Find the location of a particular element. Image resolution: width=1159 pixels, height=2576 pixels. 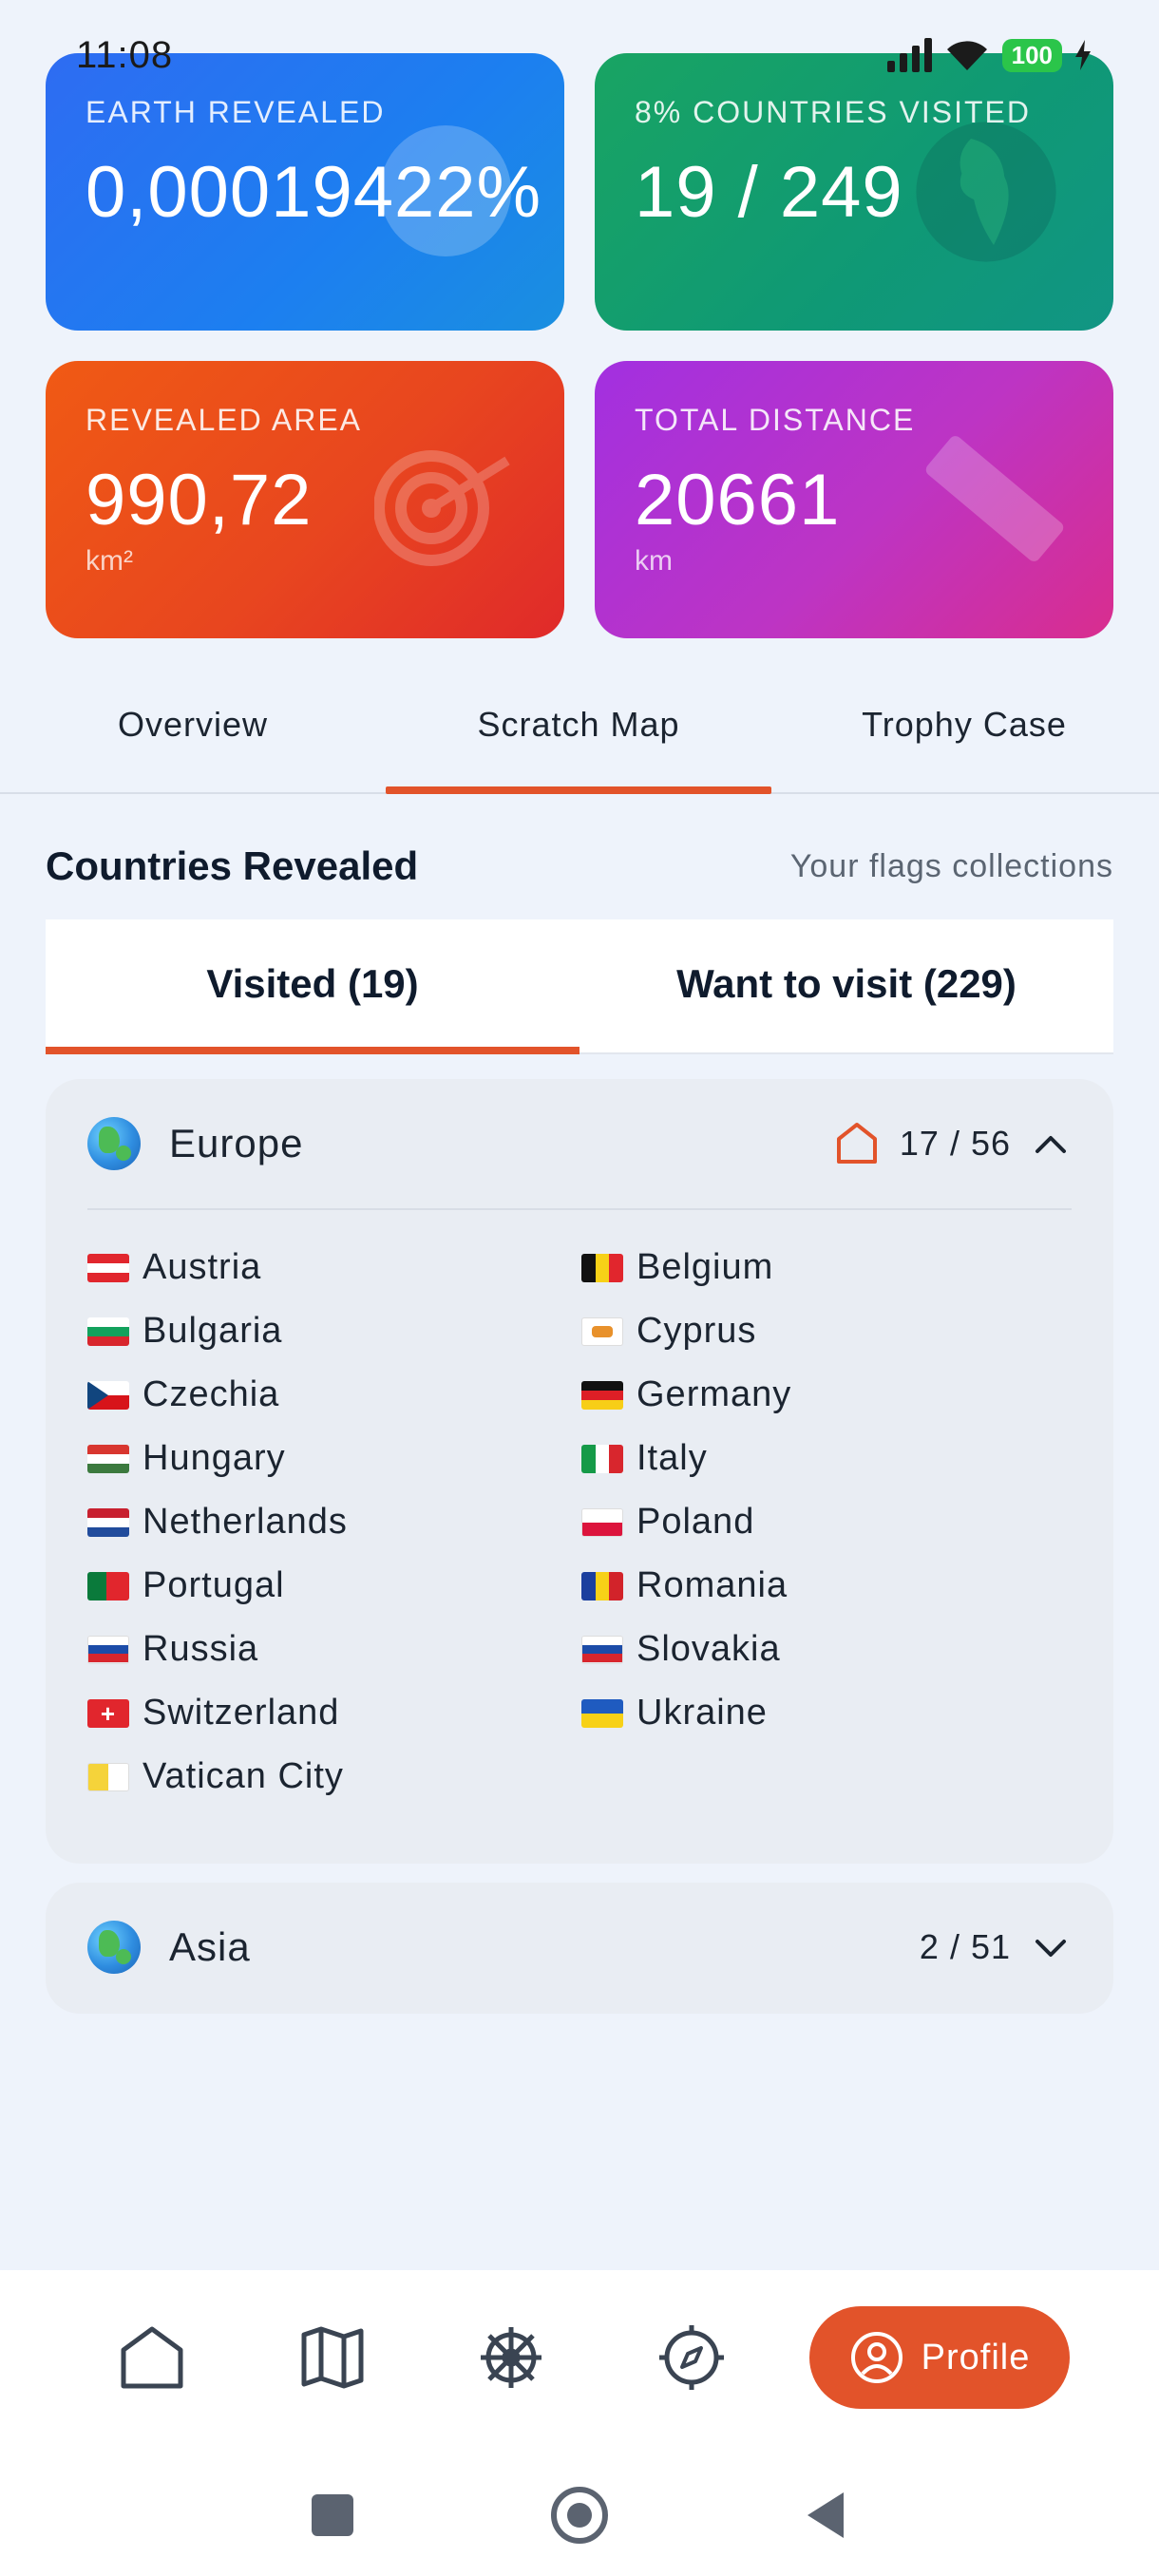

battery-icon: 100 is located at coordinates (1031, 55).